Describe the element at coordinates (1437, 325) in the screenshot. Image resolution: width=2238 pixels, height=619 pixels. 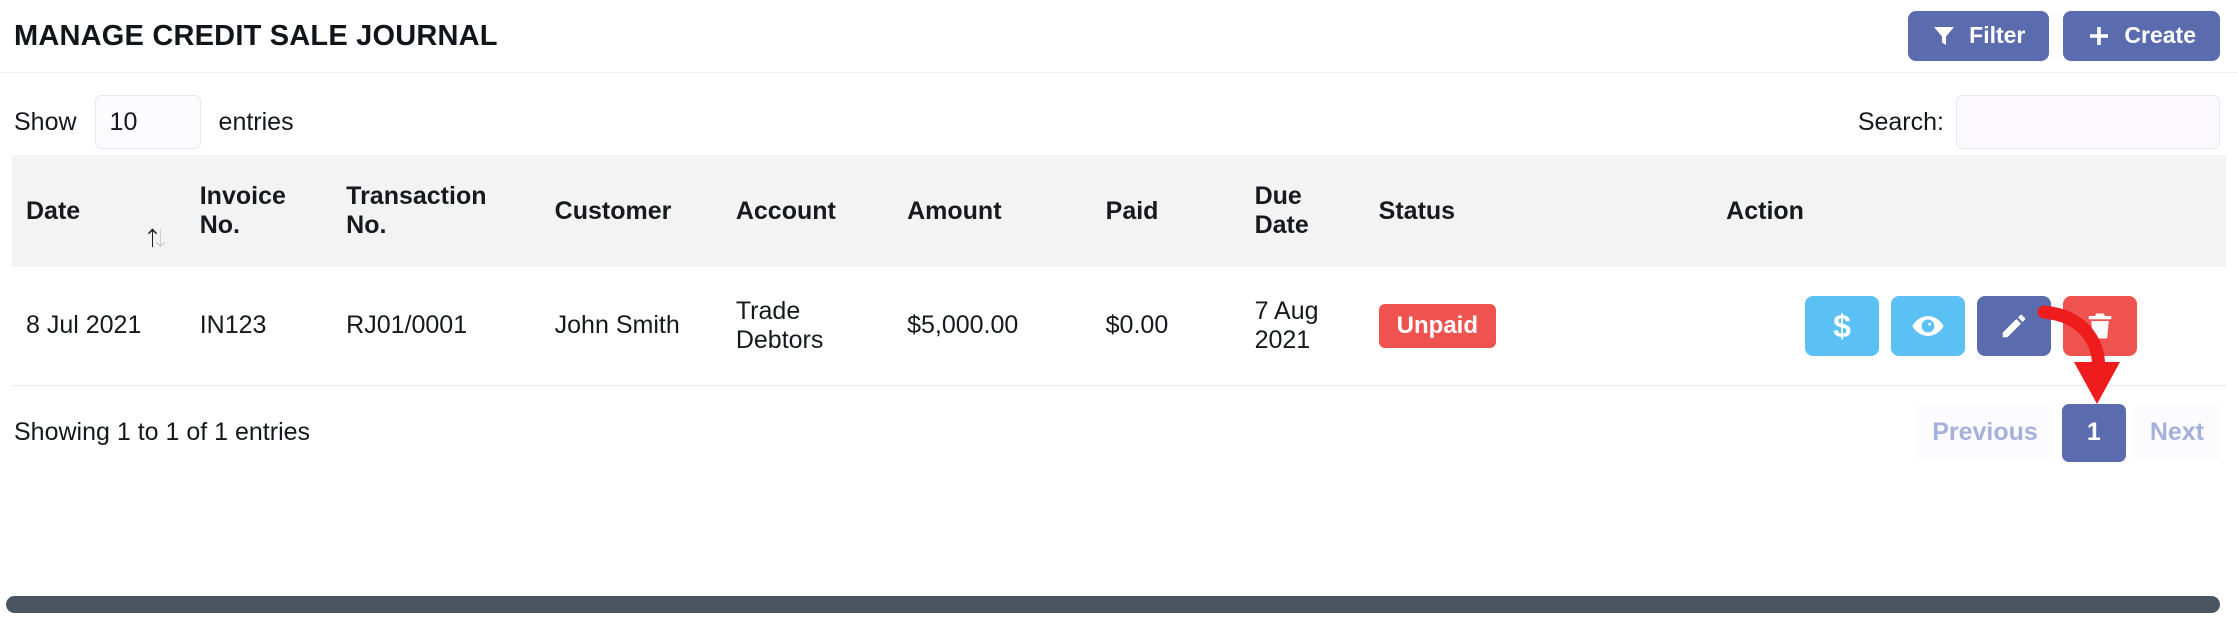
I see `status-badge: Unpaid` at that location.